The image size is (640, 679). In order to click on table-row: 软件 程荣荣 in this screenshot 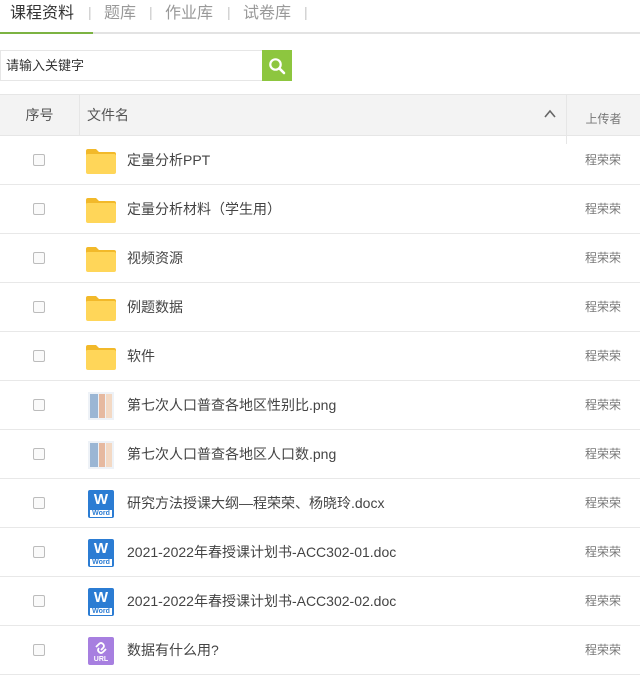, I will do `click(320, 356)`.